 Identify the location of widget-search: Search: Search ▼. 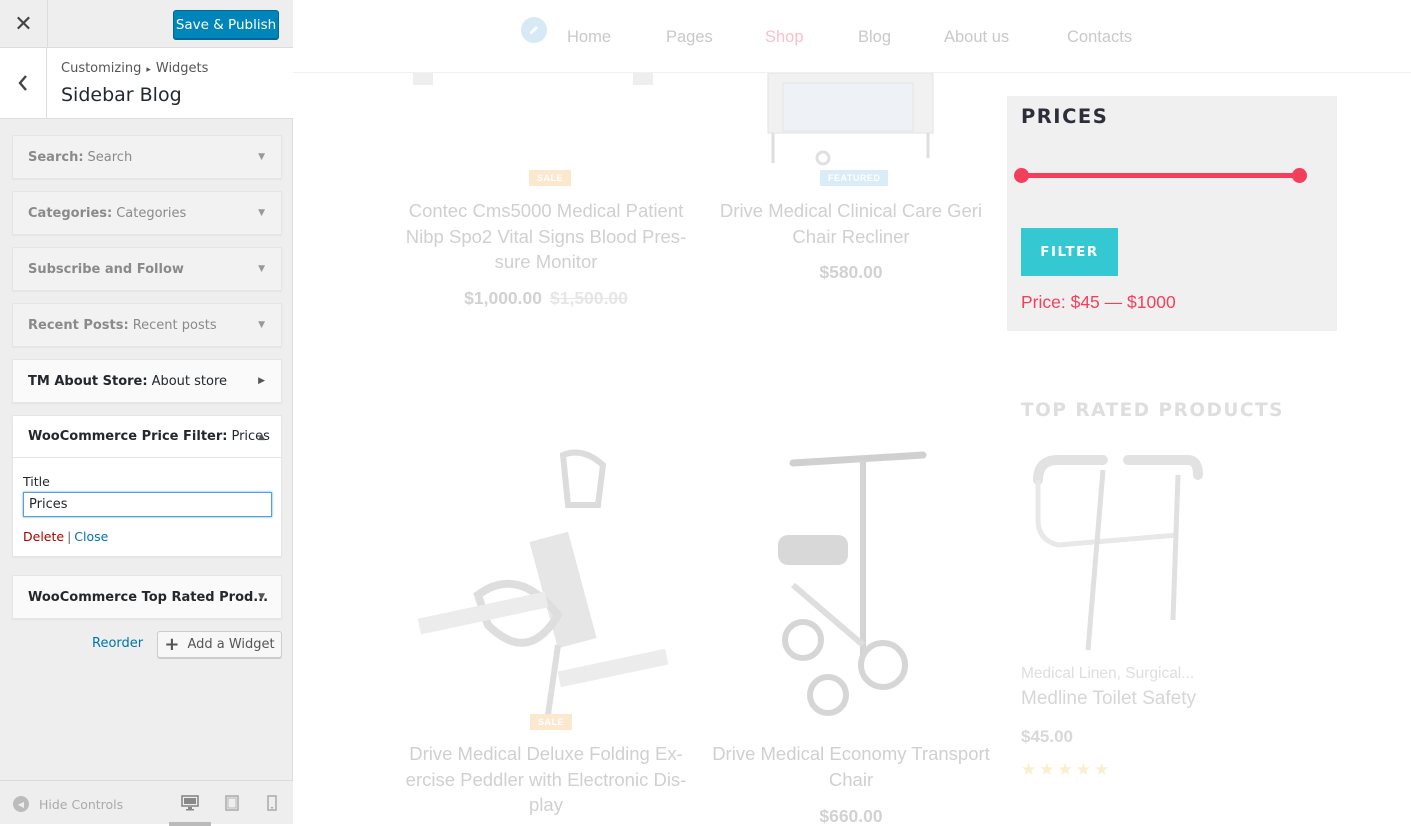
(147, 157).